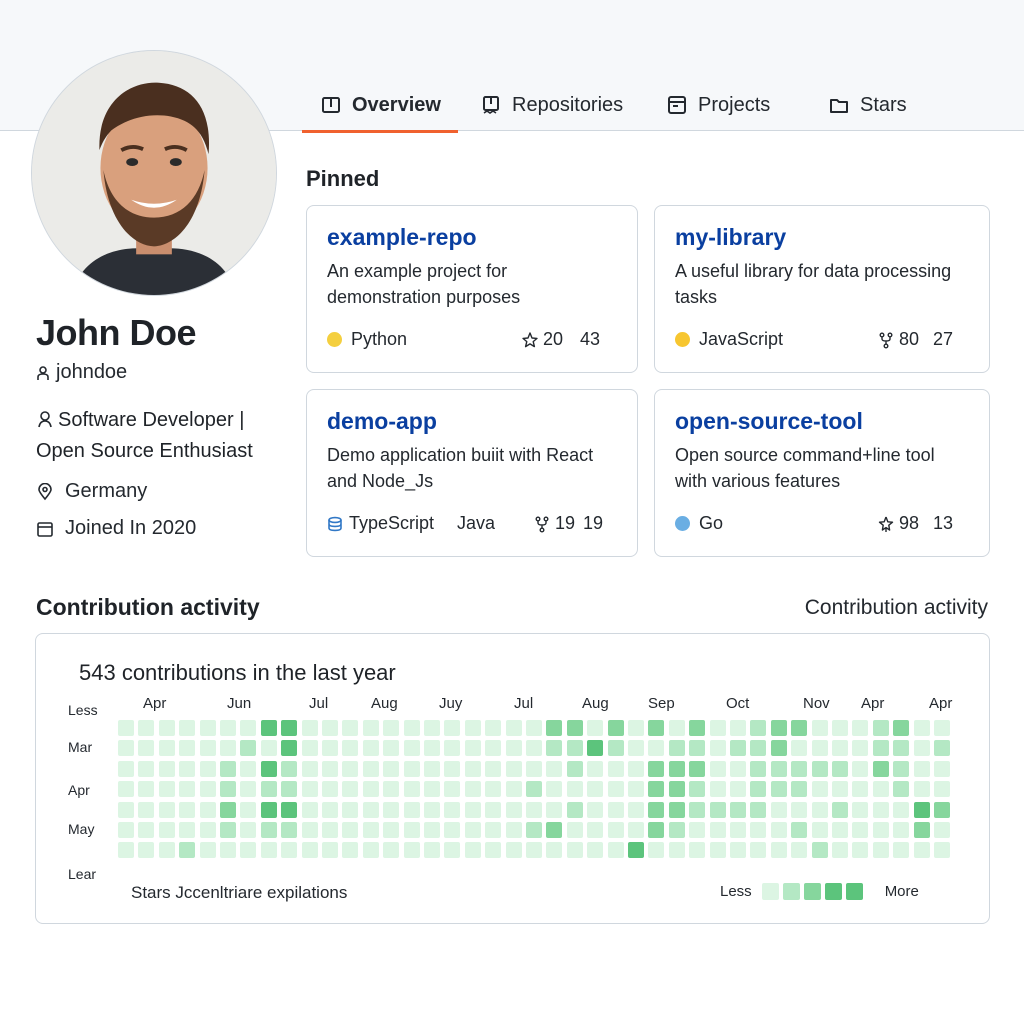 This screenshot has width=1024, height=1024. Describe the element at coordinates (730, 237) in the screenshot. I see `repo-name-link: my-library` at that location.